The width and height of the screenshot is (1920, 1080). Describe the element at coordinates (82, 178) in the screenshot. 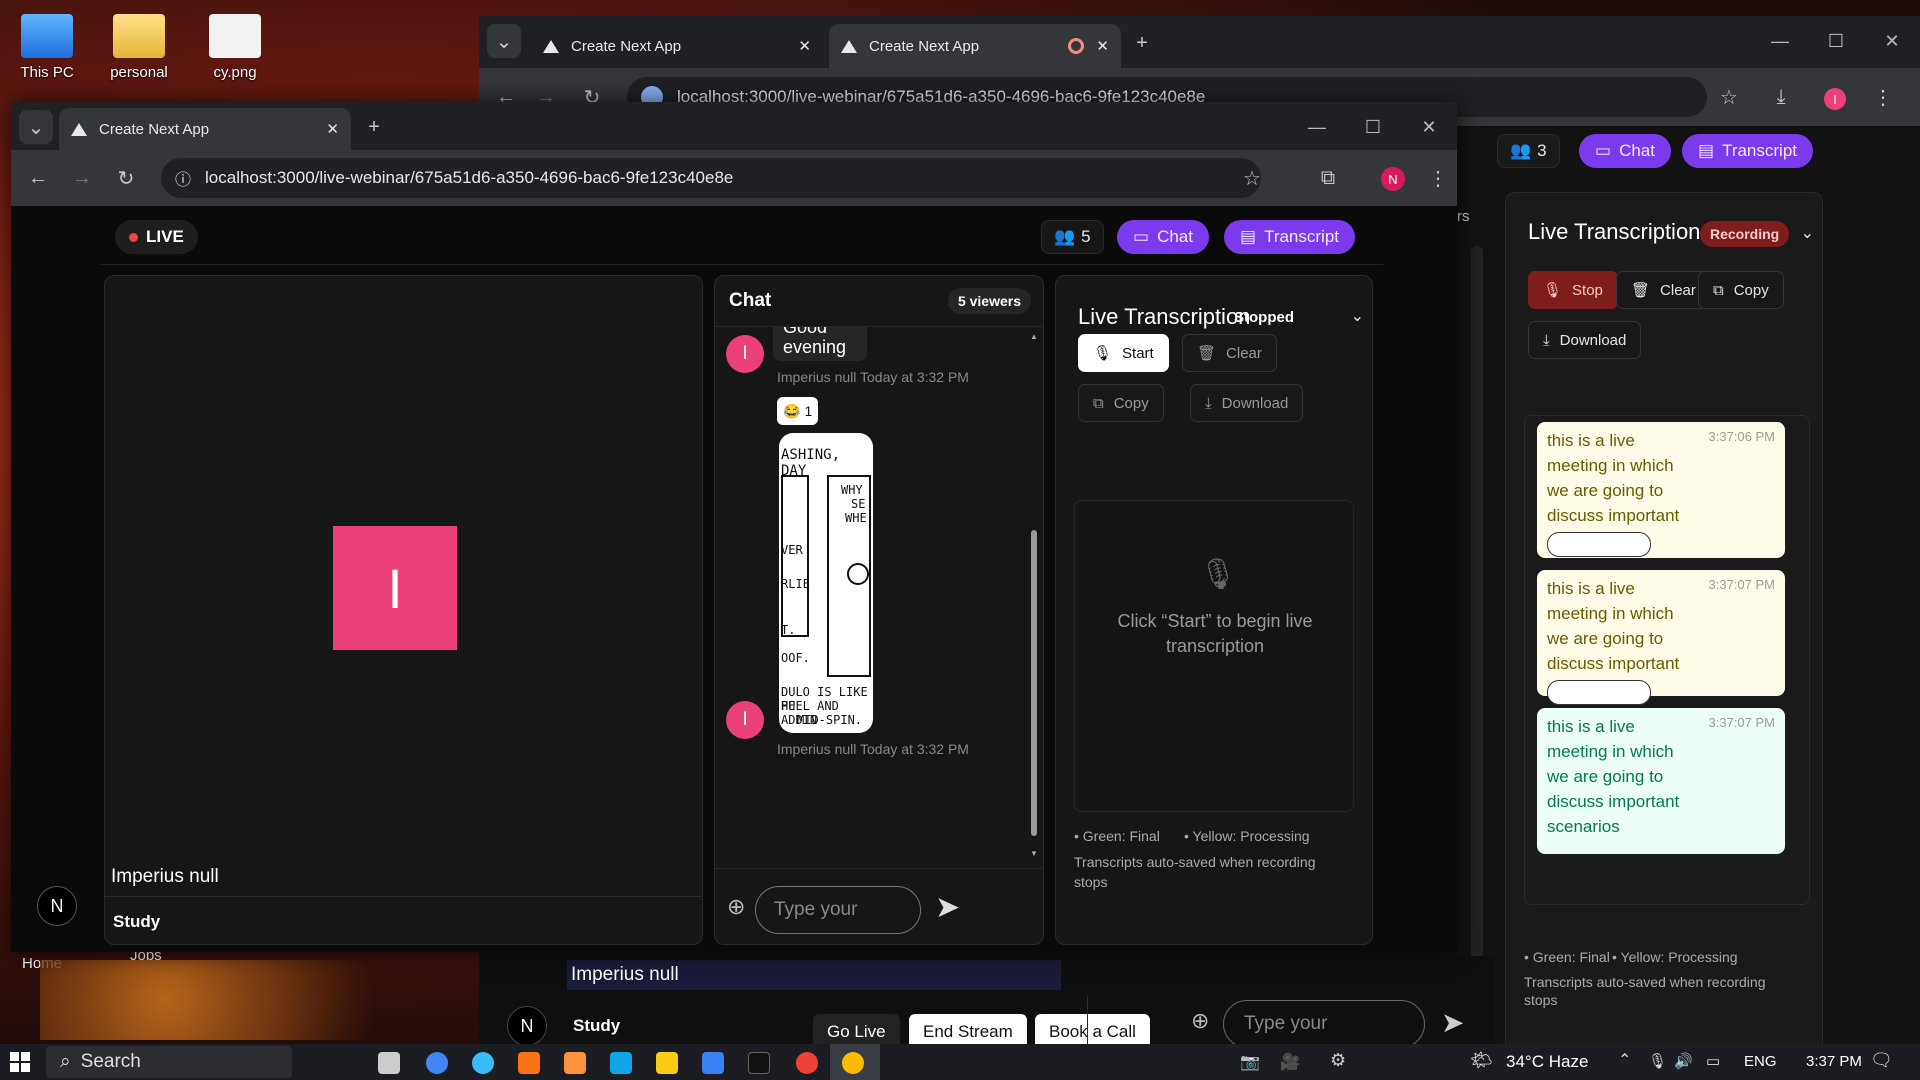

I see `forward-arrow-icon: →` at that location.